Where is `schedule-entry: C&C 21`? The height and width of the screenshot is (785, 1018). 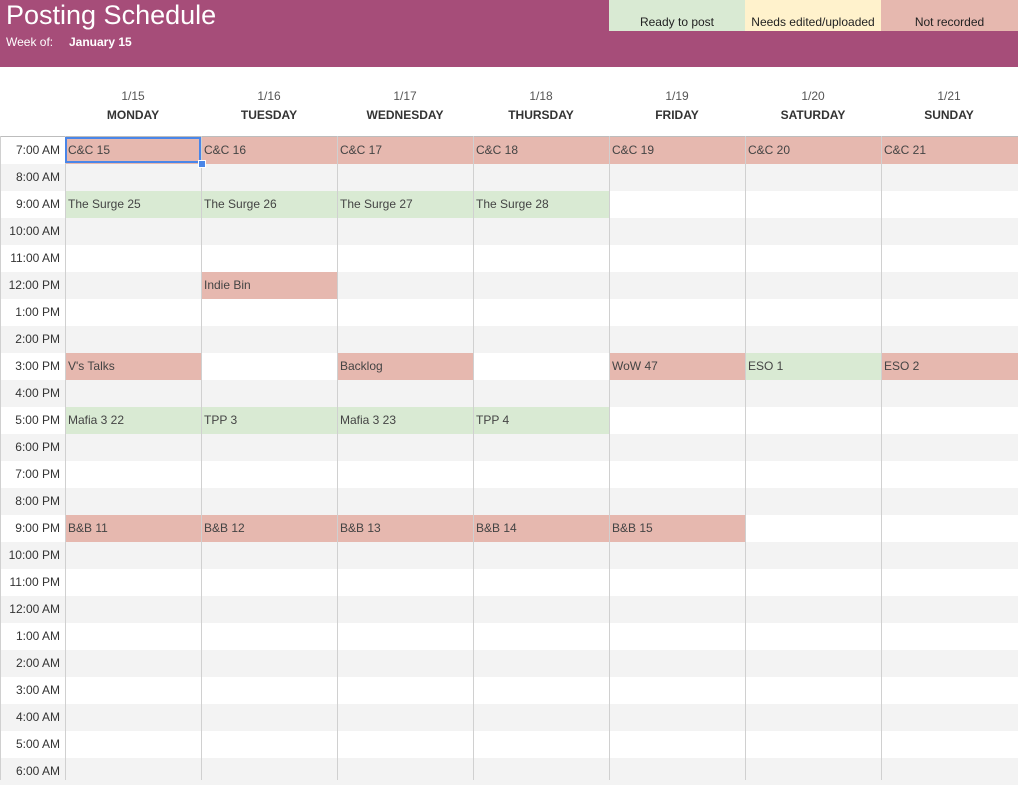
schedule-entry: C&C 21 is located at coordinates (949, 150).